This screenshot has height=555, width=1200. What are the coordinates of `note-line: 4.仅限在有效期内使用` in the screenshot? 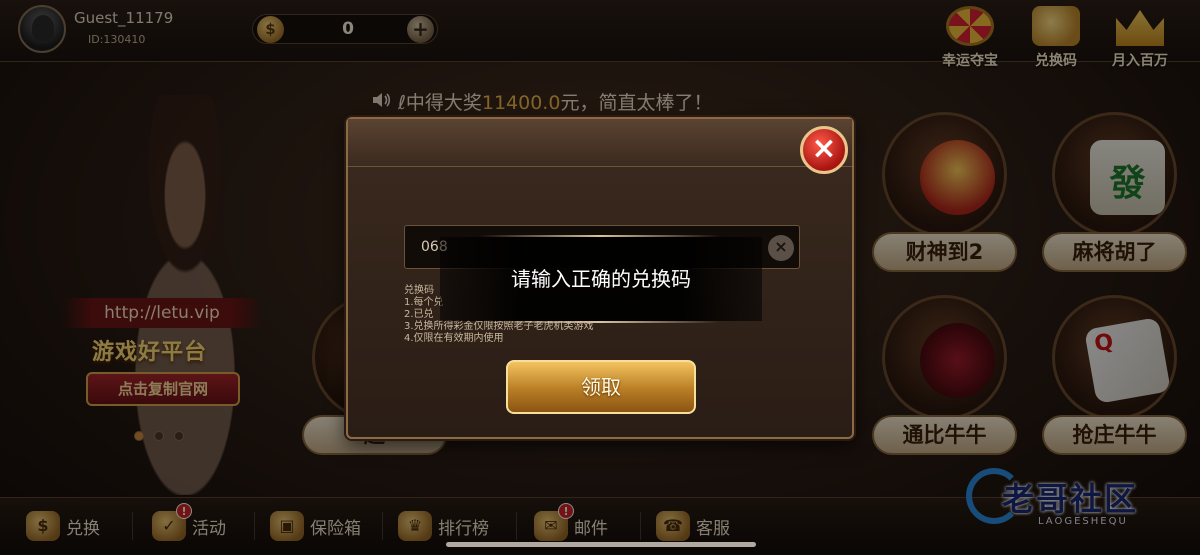 It's located at (454, 338).